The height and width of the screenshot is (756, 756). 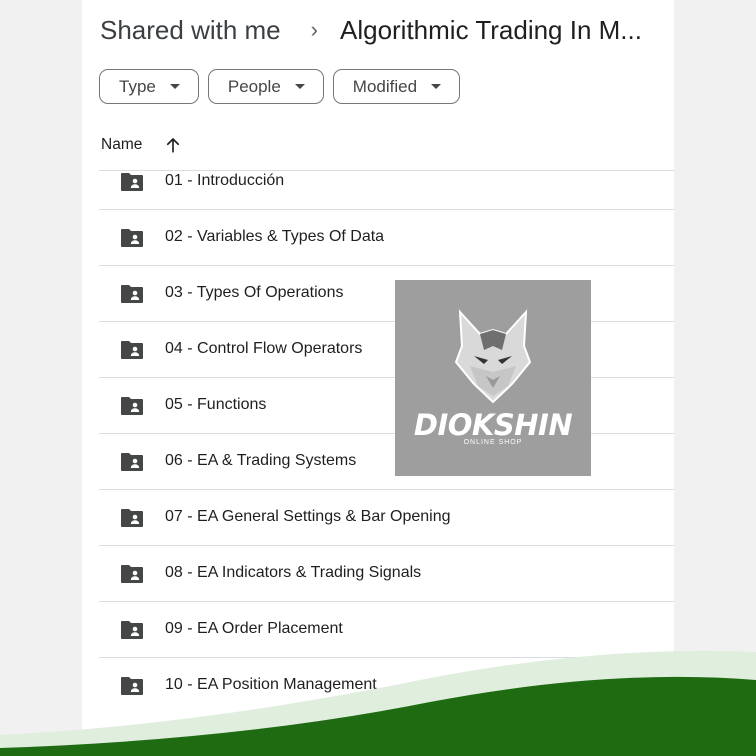 I want to click on column-header: Name, so click(x=141, y=145).